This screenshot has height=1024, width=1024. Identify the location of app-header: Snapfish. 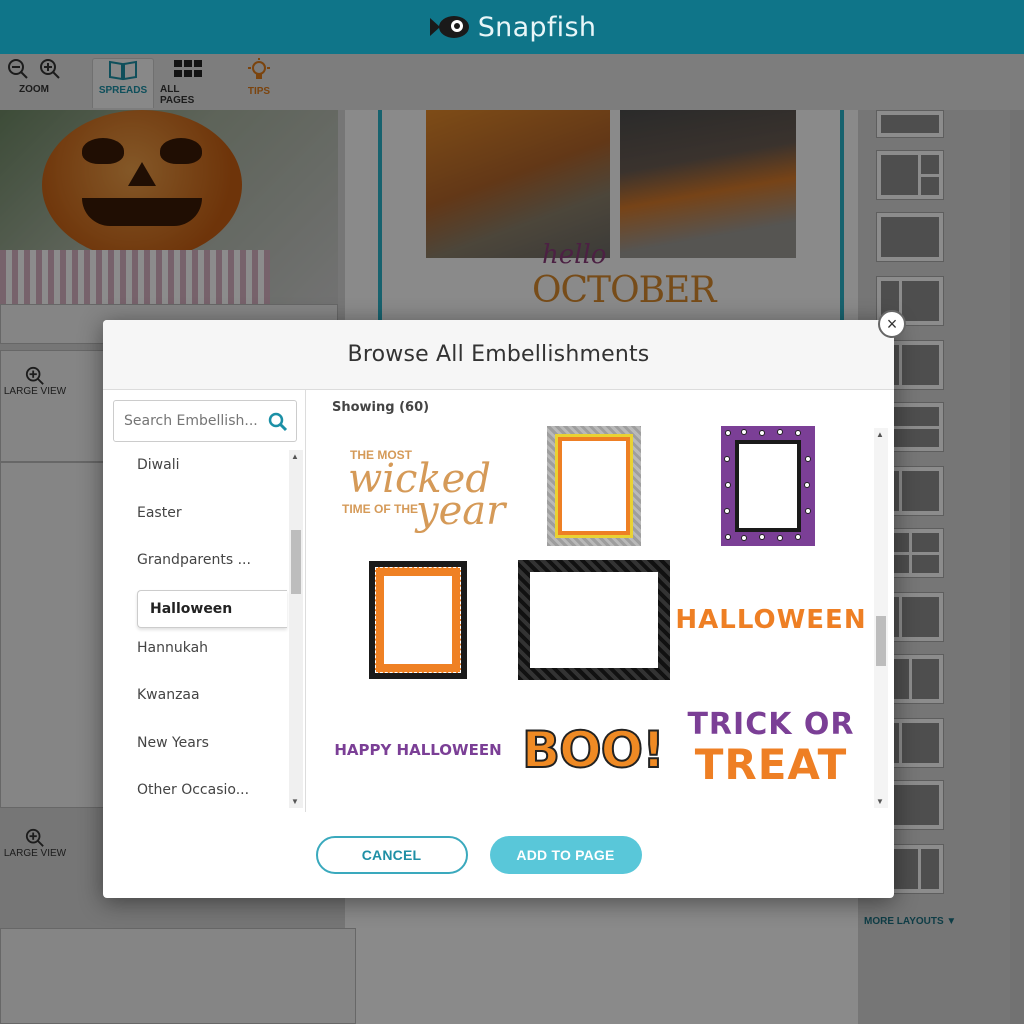
(512, 27).